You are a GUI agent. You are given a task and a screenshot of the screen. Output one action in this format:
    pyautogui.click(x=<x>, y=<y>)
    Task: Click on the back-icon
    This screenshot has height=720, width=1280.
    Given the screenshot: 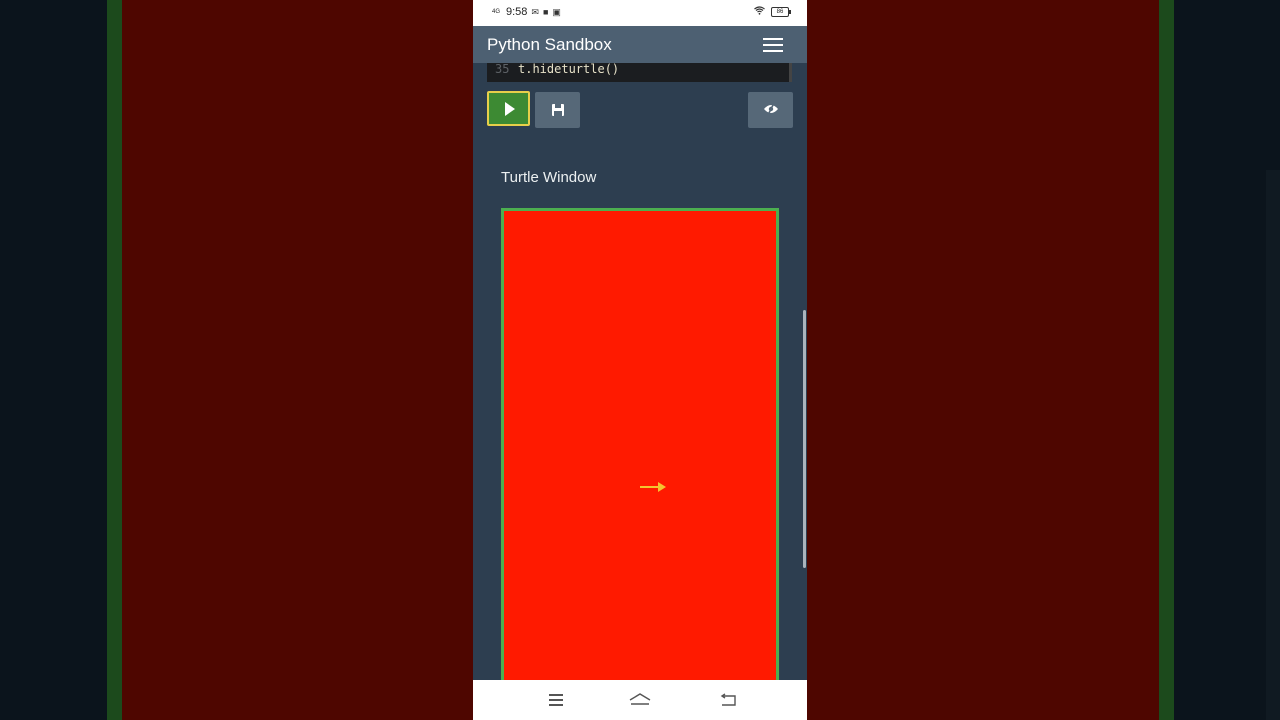 What is the action you would take?
    pyautogui.click(x=728, y=699)
    